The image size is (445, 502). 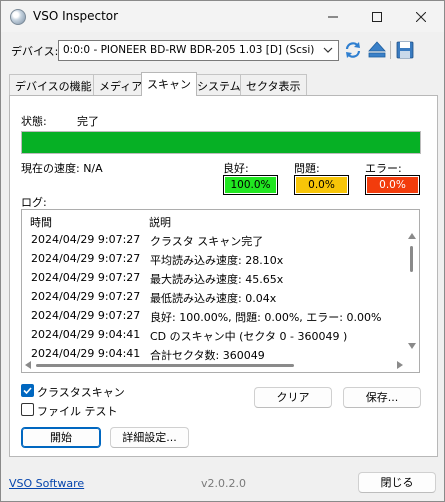 What do you see at coordinates (169, 84) in the screenshot?
I see `tab-scan: スキャン` at bounding box center [169, 84].